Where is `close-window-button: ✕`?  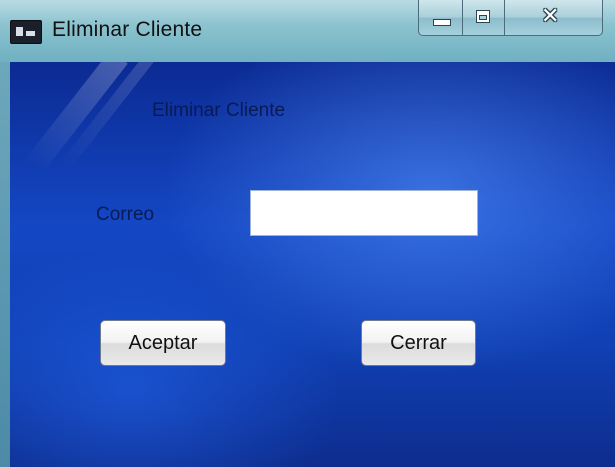 close-window-button: ✕ is located at coordinates (554, 18).